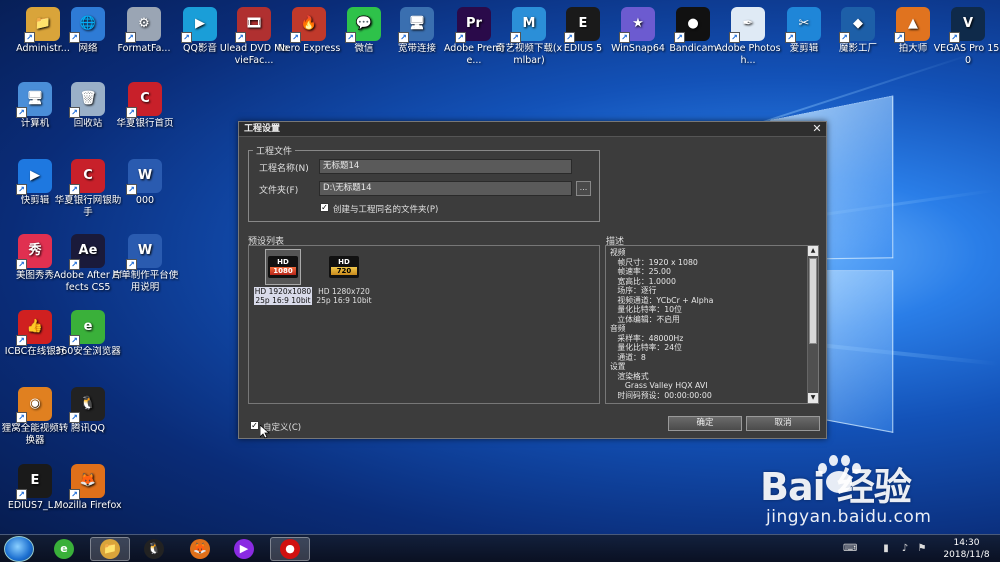 The width and height of the screenshot is (1000, 562). I want to click on desktop-icon-label: 000, so click(145, 201).